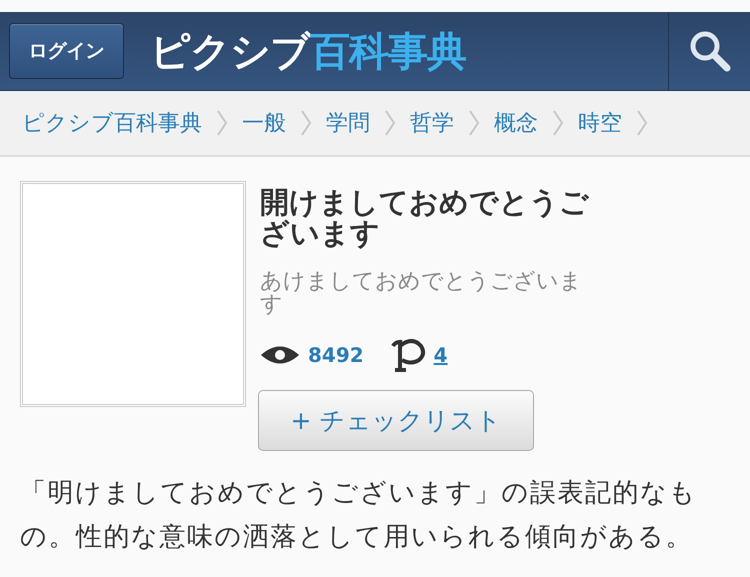 This screenshot has height=577, width=750. I want to click on site-logo: ピクシブ百科事典, so click(308, 51).